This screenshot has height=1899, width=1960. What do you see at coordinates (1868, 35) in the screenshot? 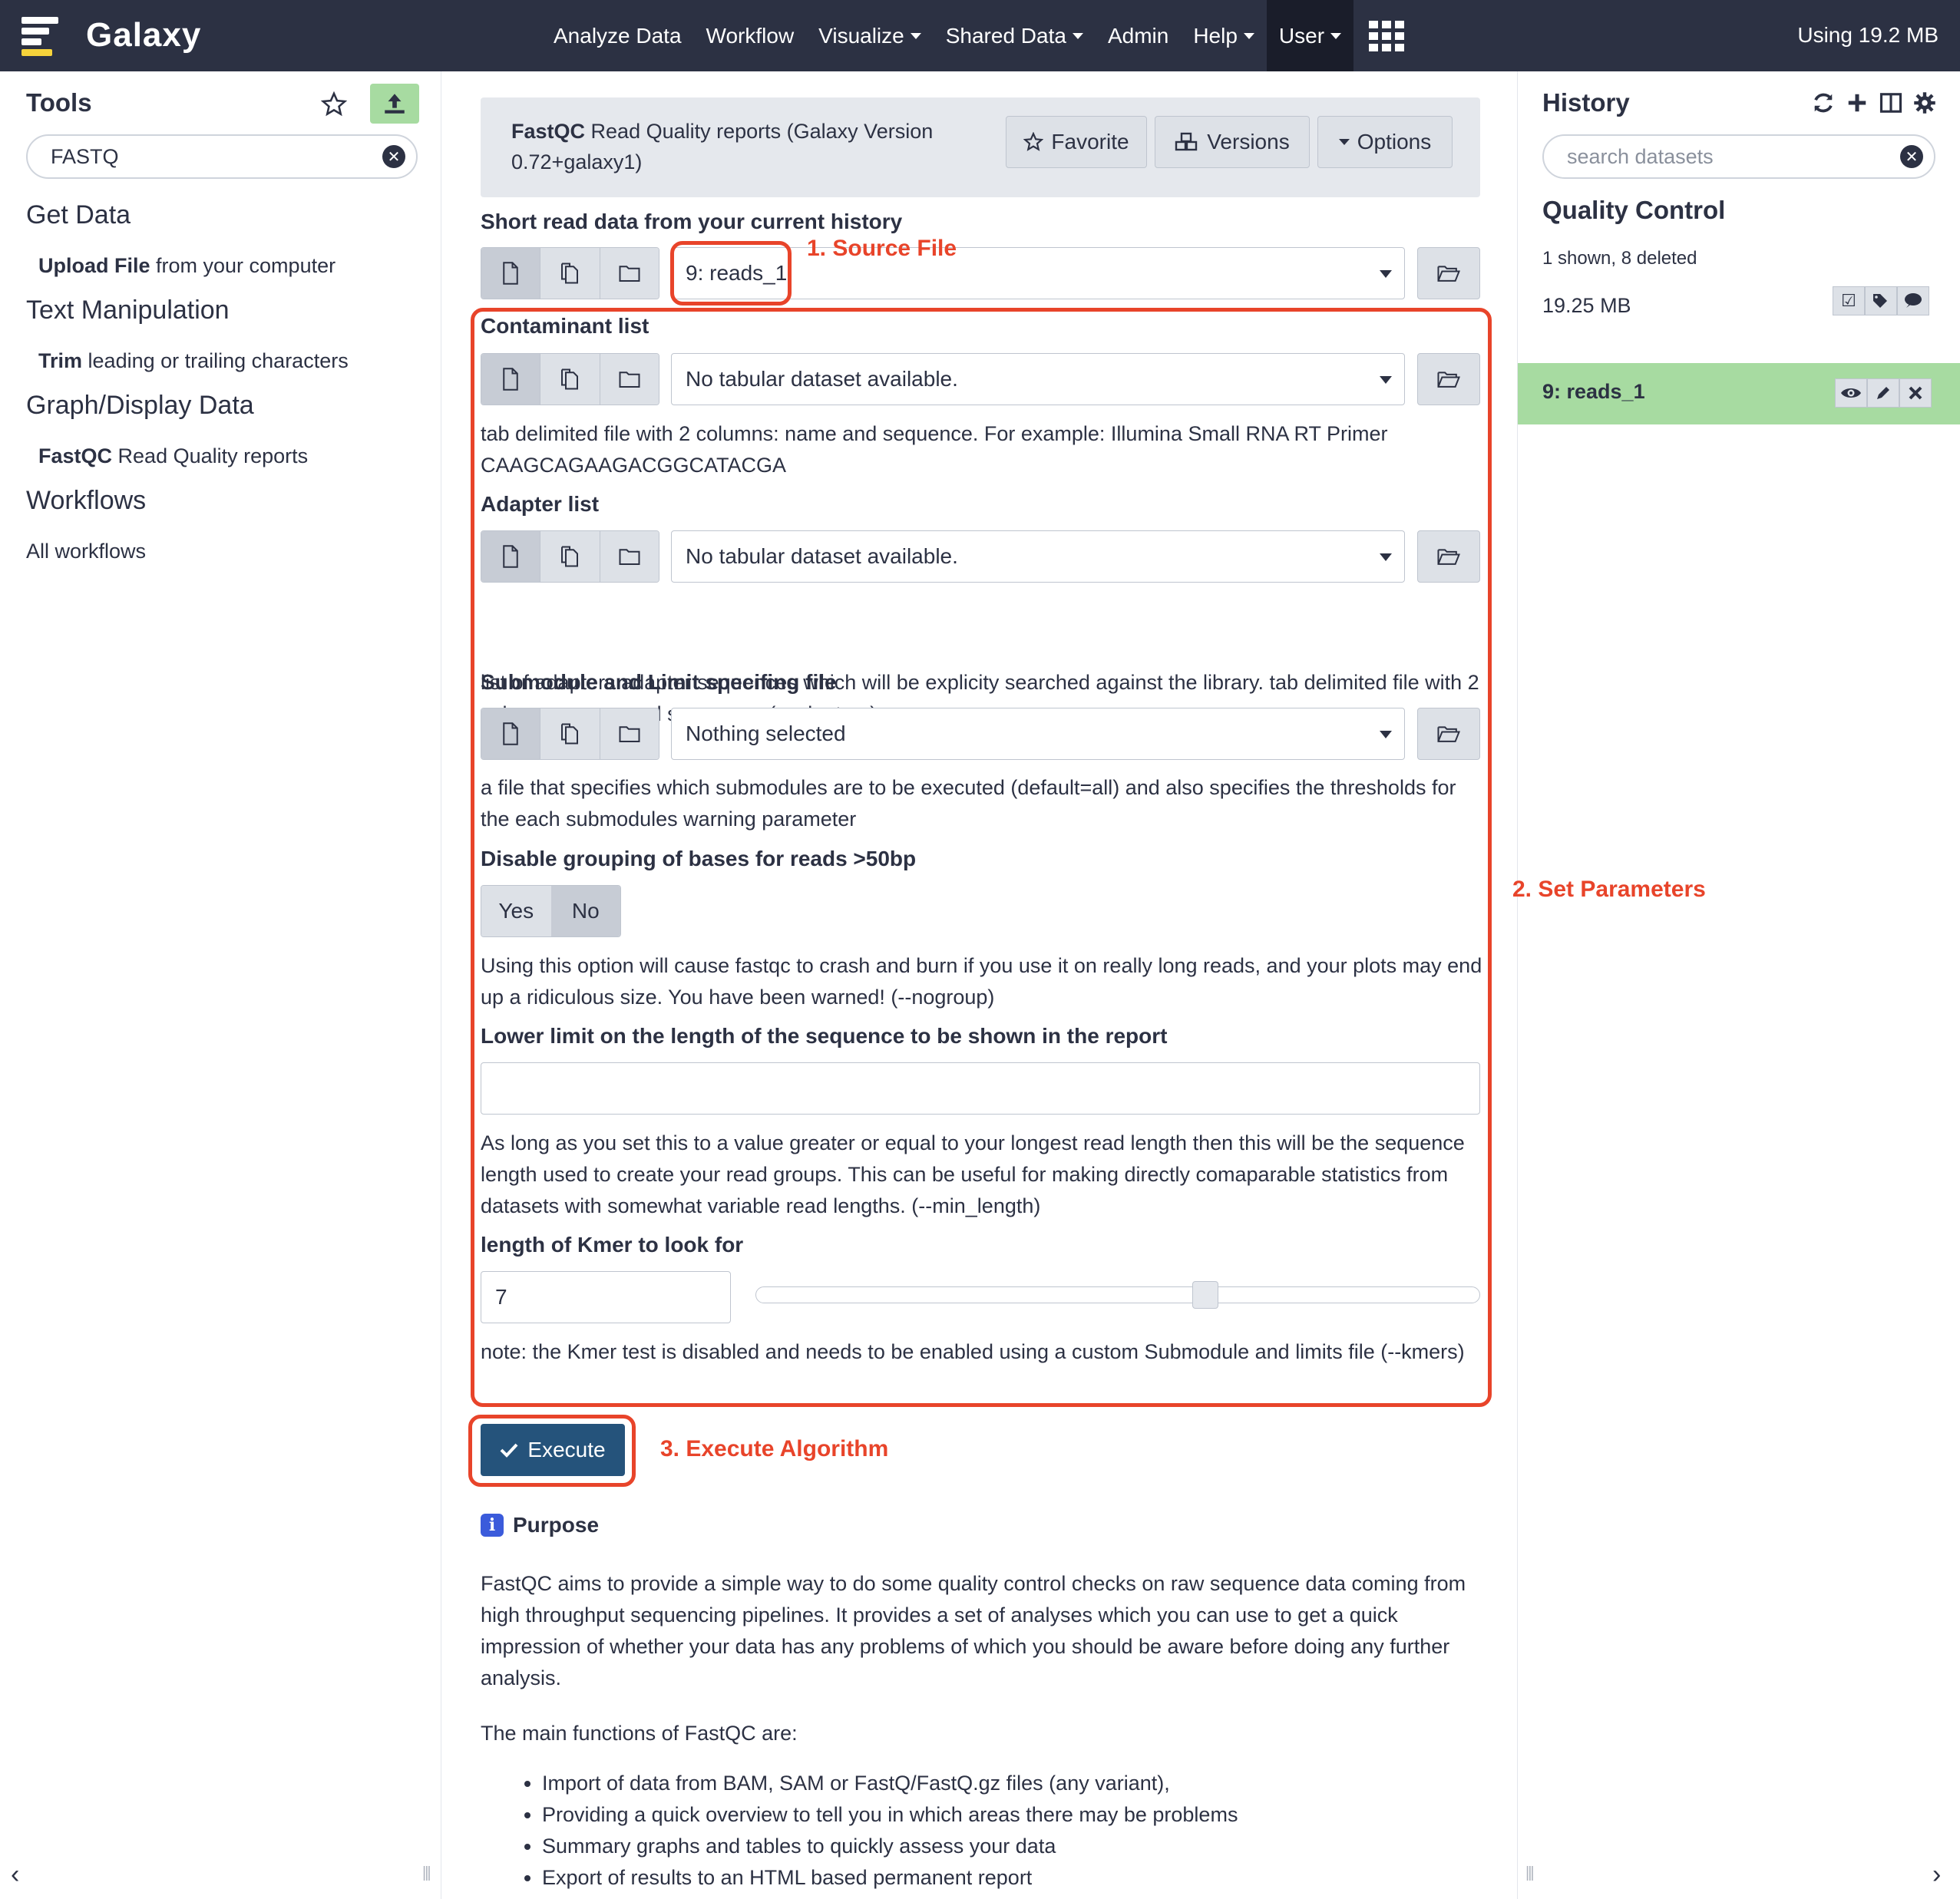
I see `quota-usage: Using 19.2 MB` at bounding box center [1868, 35].